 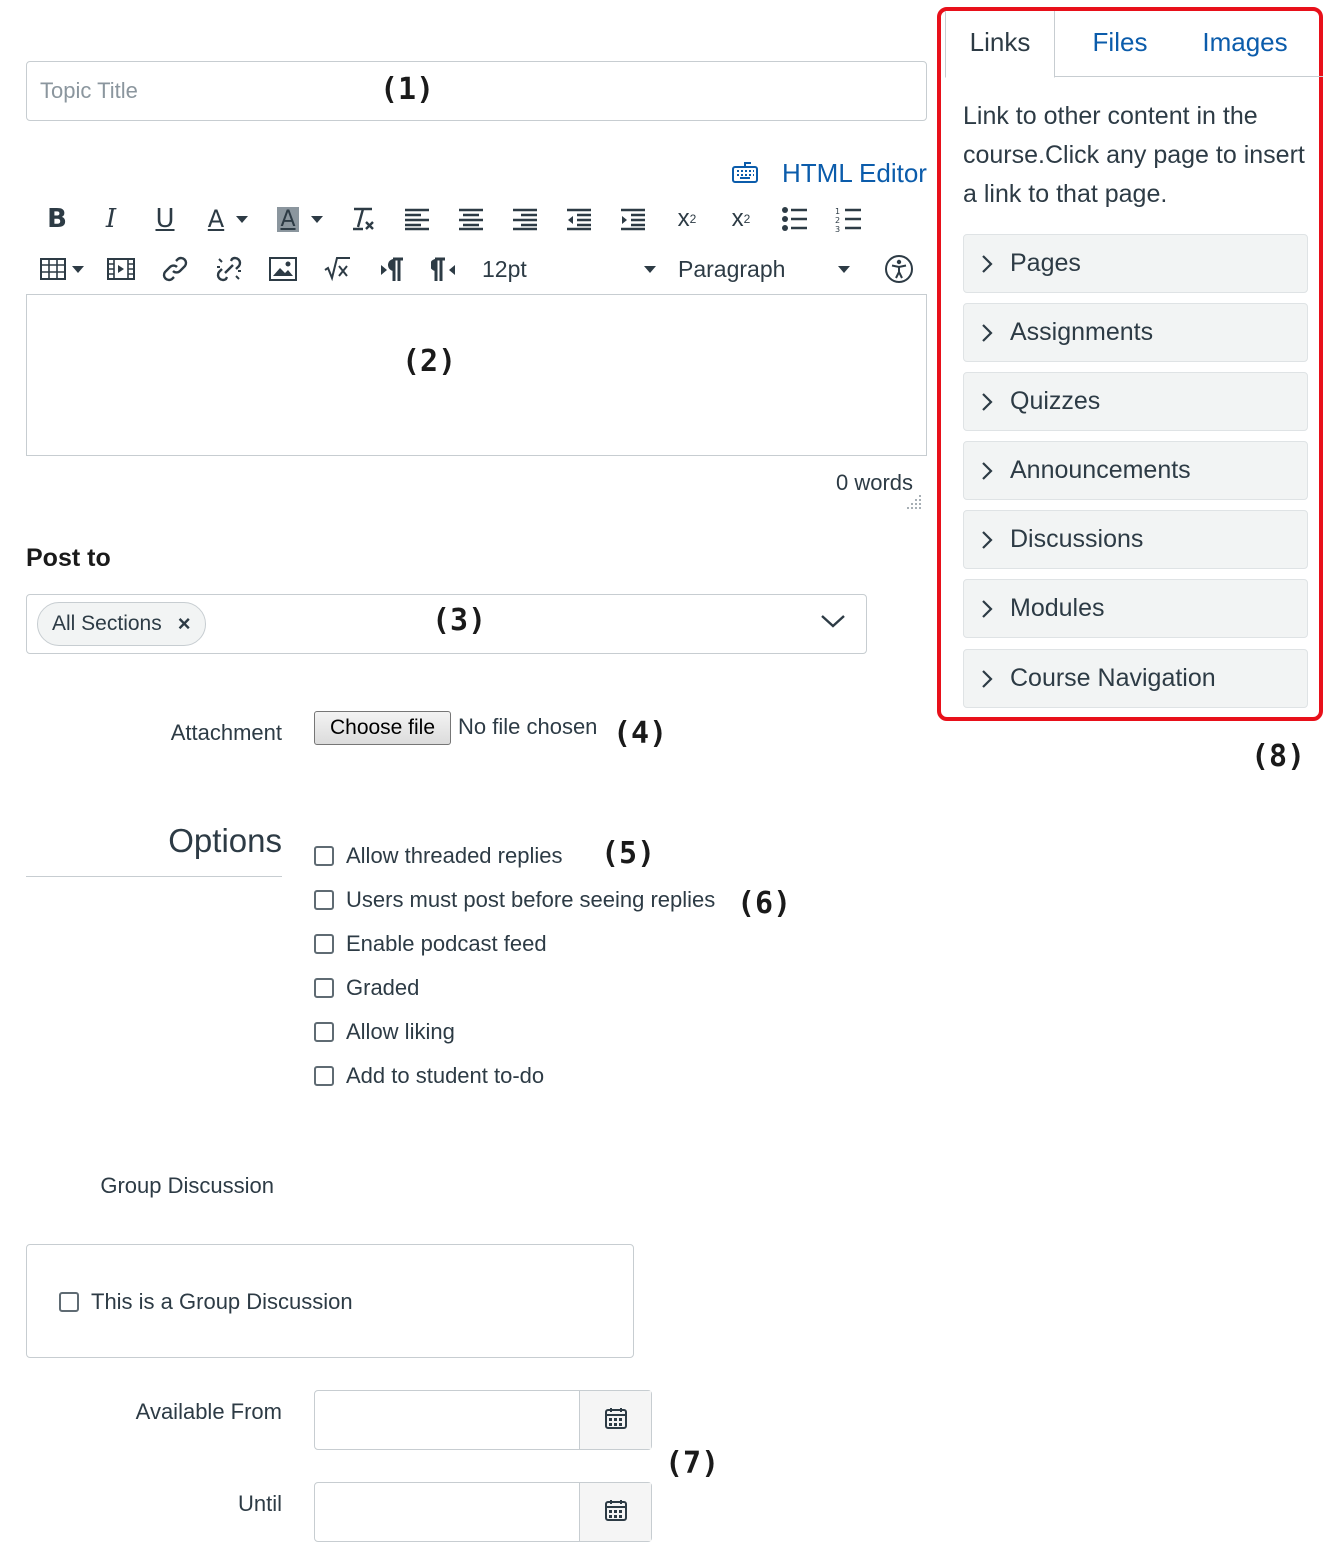 I want to click on callout-7: (7), so click(x=692, y=1463).